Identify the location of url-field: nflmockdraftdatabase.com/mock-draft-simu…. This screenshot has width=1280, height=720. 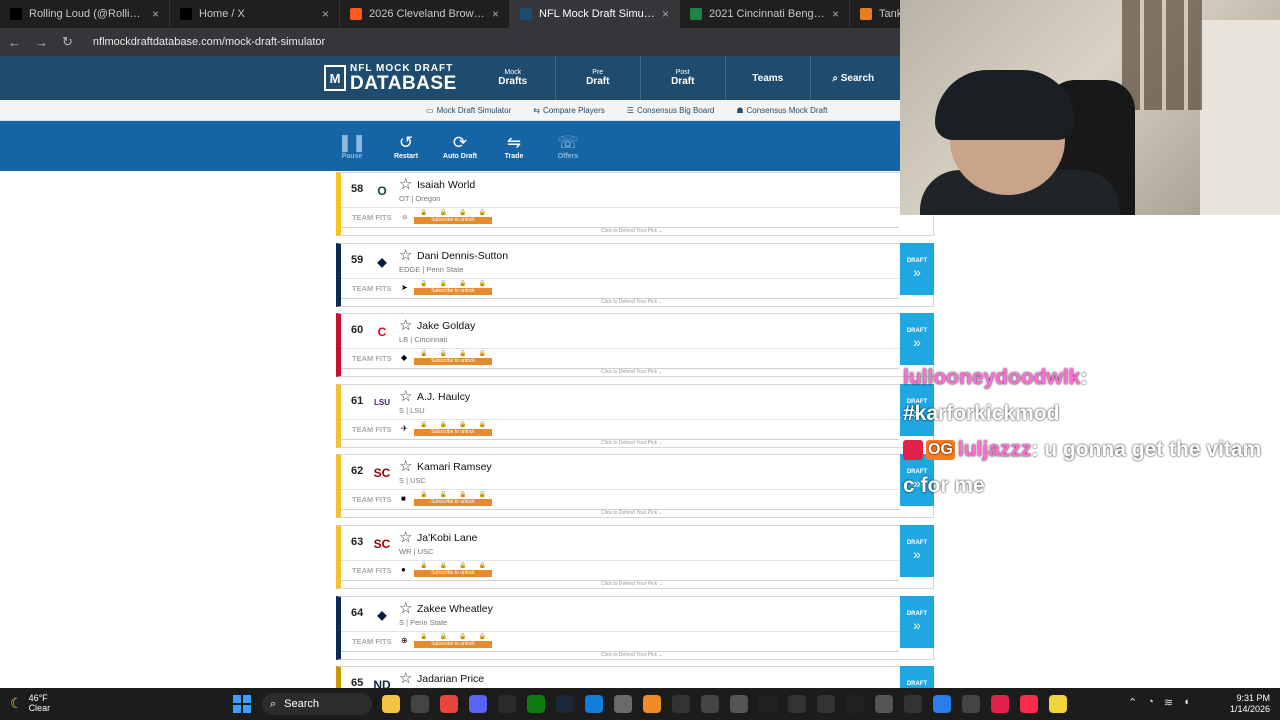
(209, 42).